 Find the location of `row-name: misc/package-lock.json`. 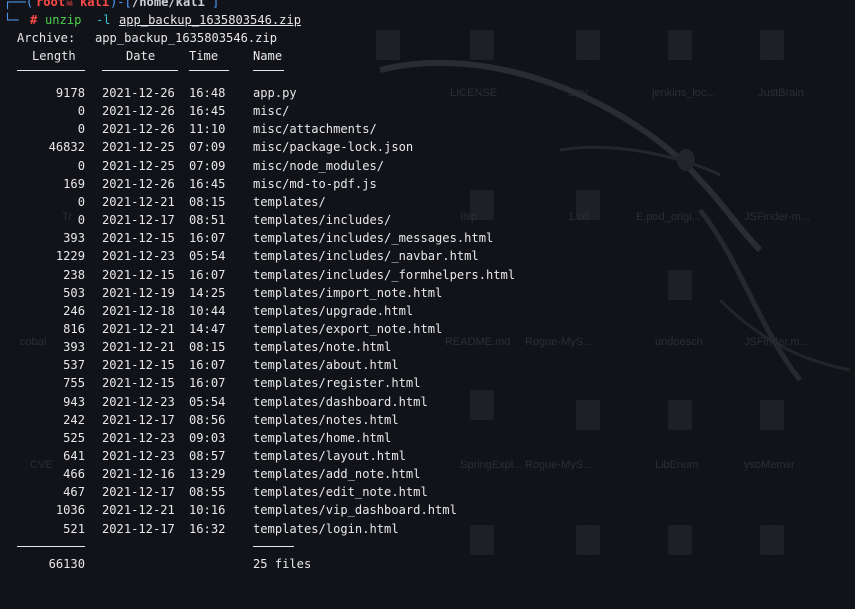

row-name: misc/package-lock.json is located at coordinates (333, 147).